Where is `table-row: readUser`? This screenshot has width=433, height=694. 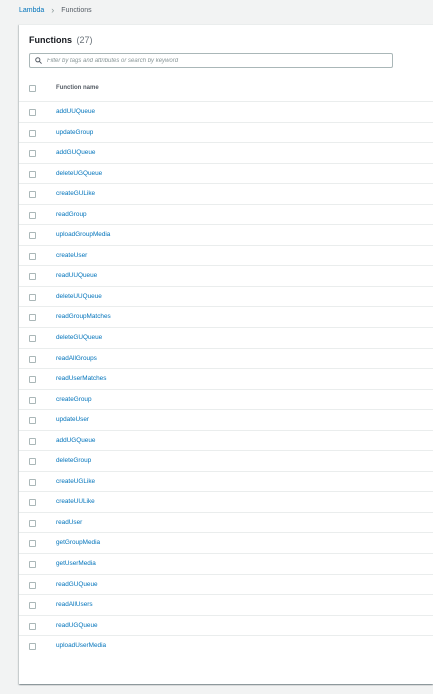 table-row: readUser is located at coordinates (226, 523).